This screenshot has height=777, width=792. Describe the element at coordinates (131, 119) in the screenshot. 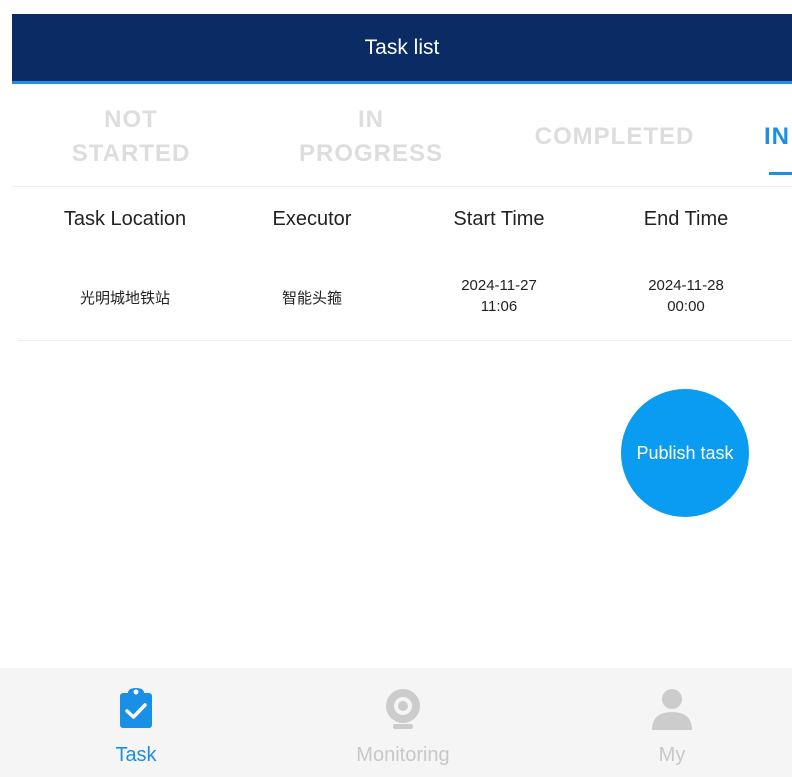

I see `tab-label-line: NOT` at that location.